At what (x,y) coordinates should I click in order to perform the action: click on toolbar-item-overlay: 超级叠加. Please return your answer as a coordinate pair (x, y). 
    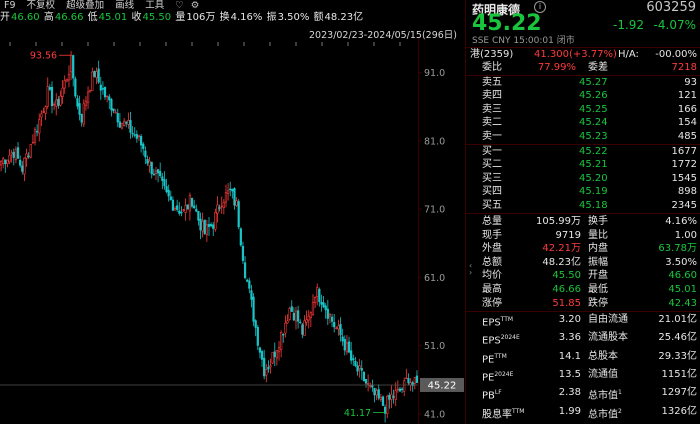
    Looking at the image, I should click on (85, 5).